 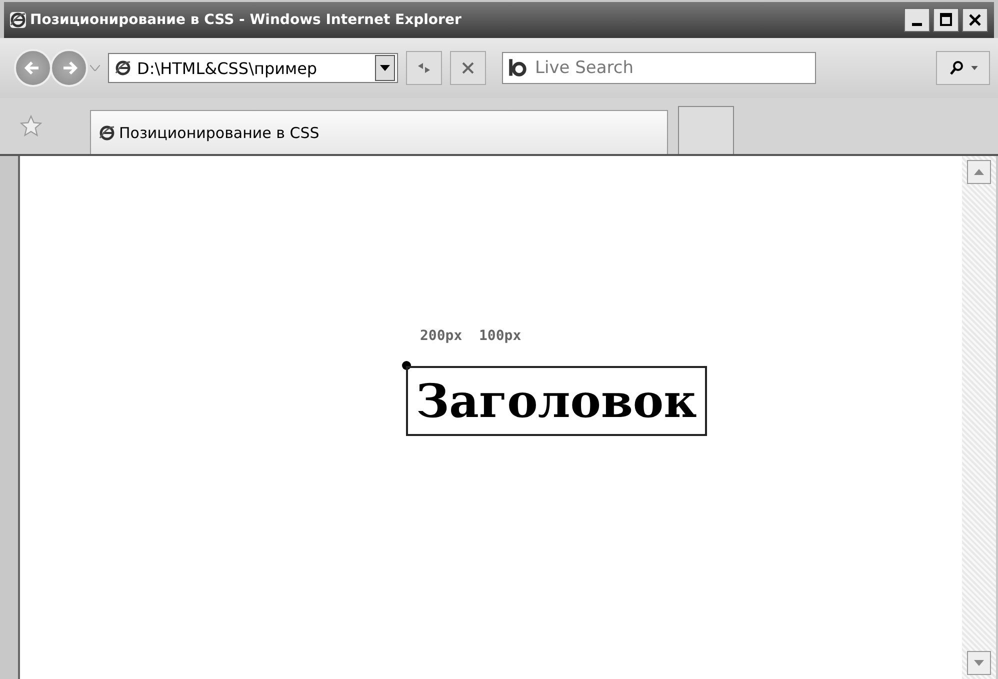 I want to click on close-button, so click(x=975, y=20).